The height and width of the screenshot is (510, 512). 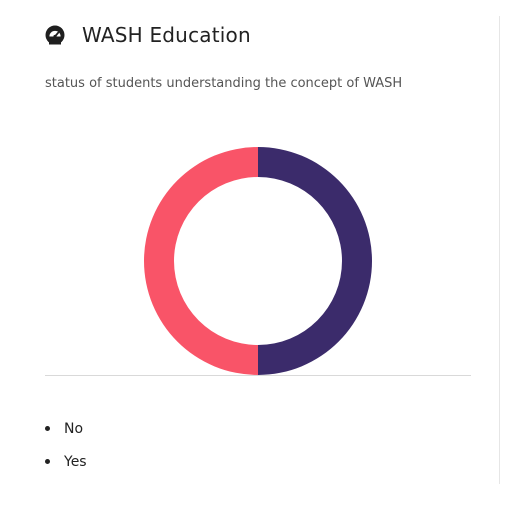 I want to click on legend-item-no: No, so click(x=66, y=428).